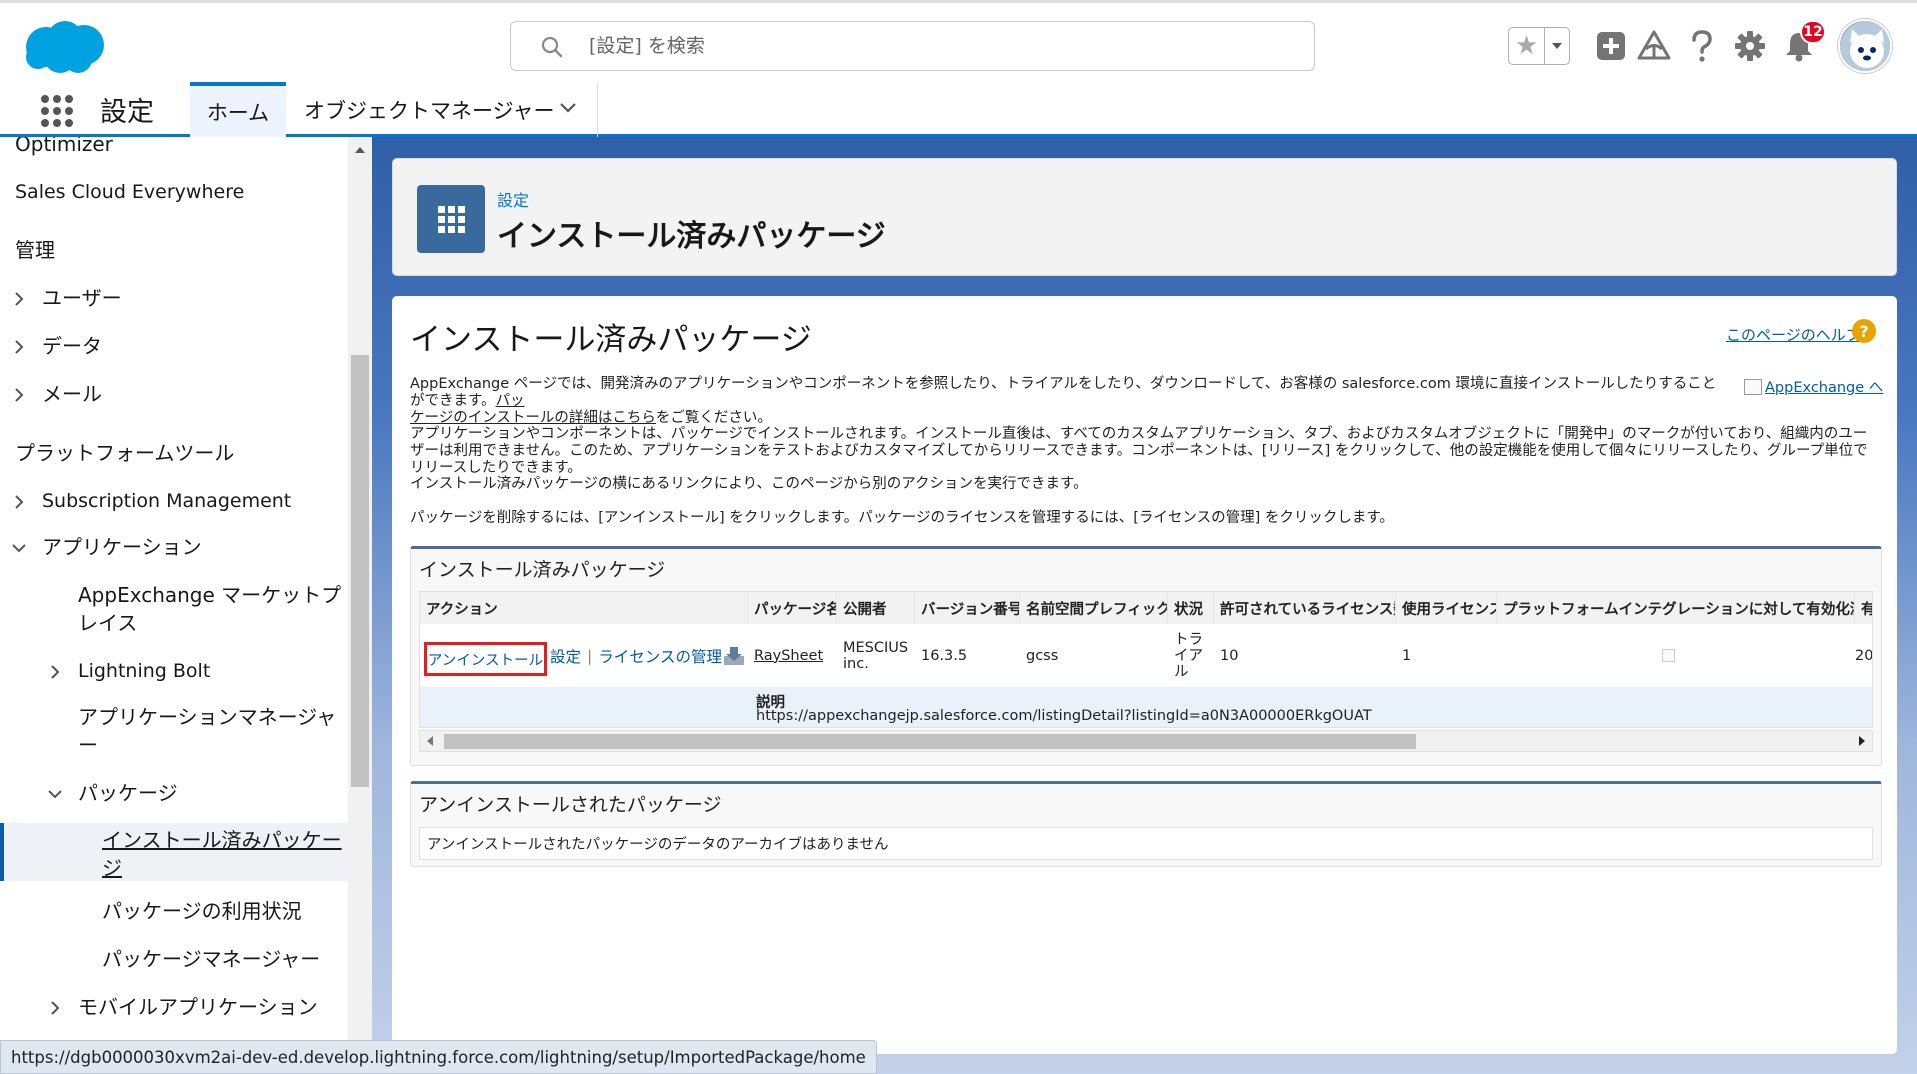  I want to click on column-header-status: 状況, so click(1191, 608).